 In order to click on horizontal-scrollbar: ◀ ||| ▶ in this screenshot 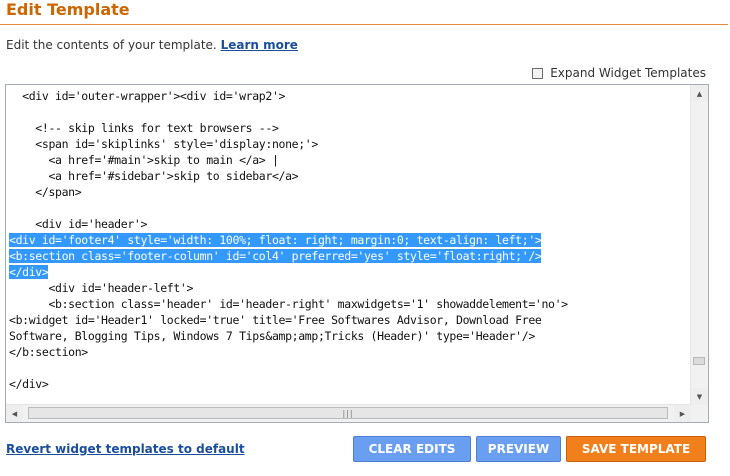, I will do `click(348, 413)`.